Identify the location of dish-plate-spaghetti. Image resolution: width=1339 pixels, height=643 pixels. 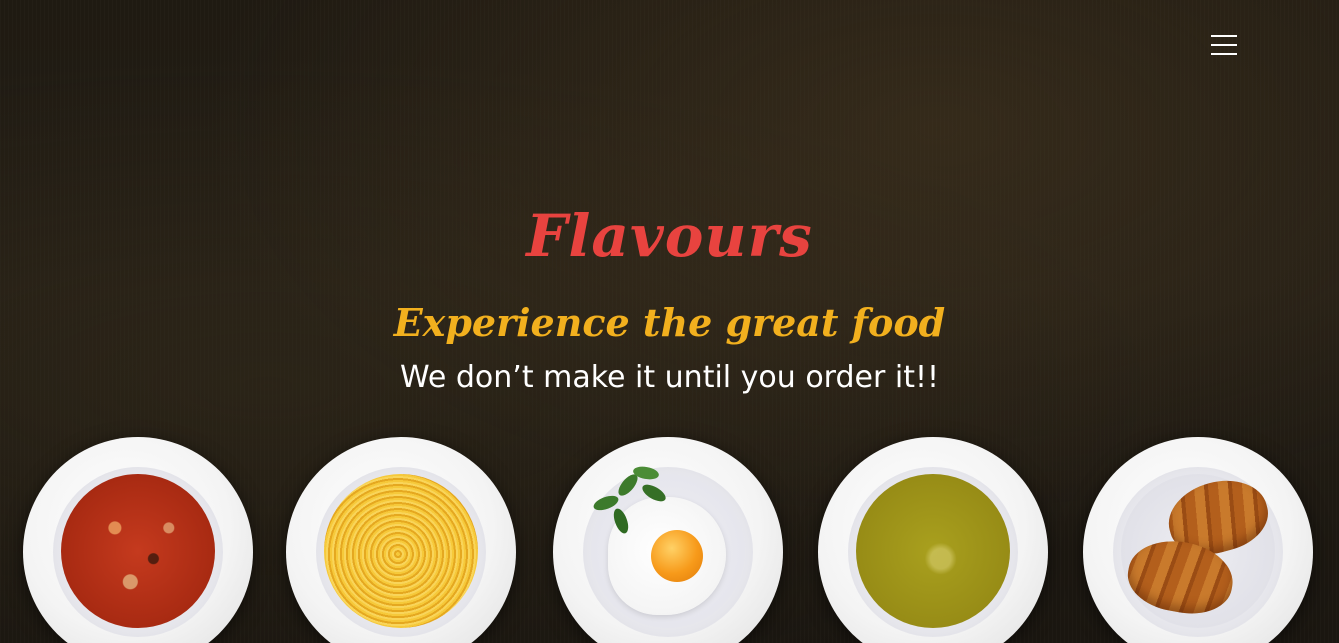
(401, 540).